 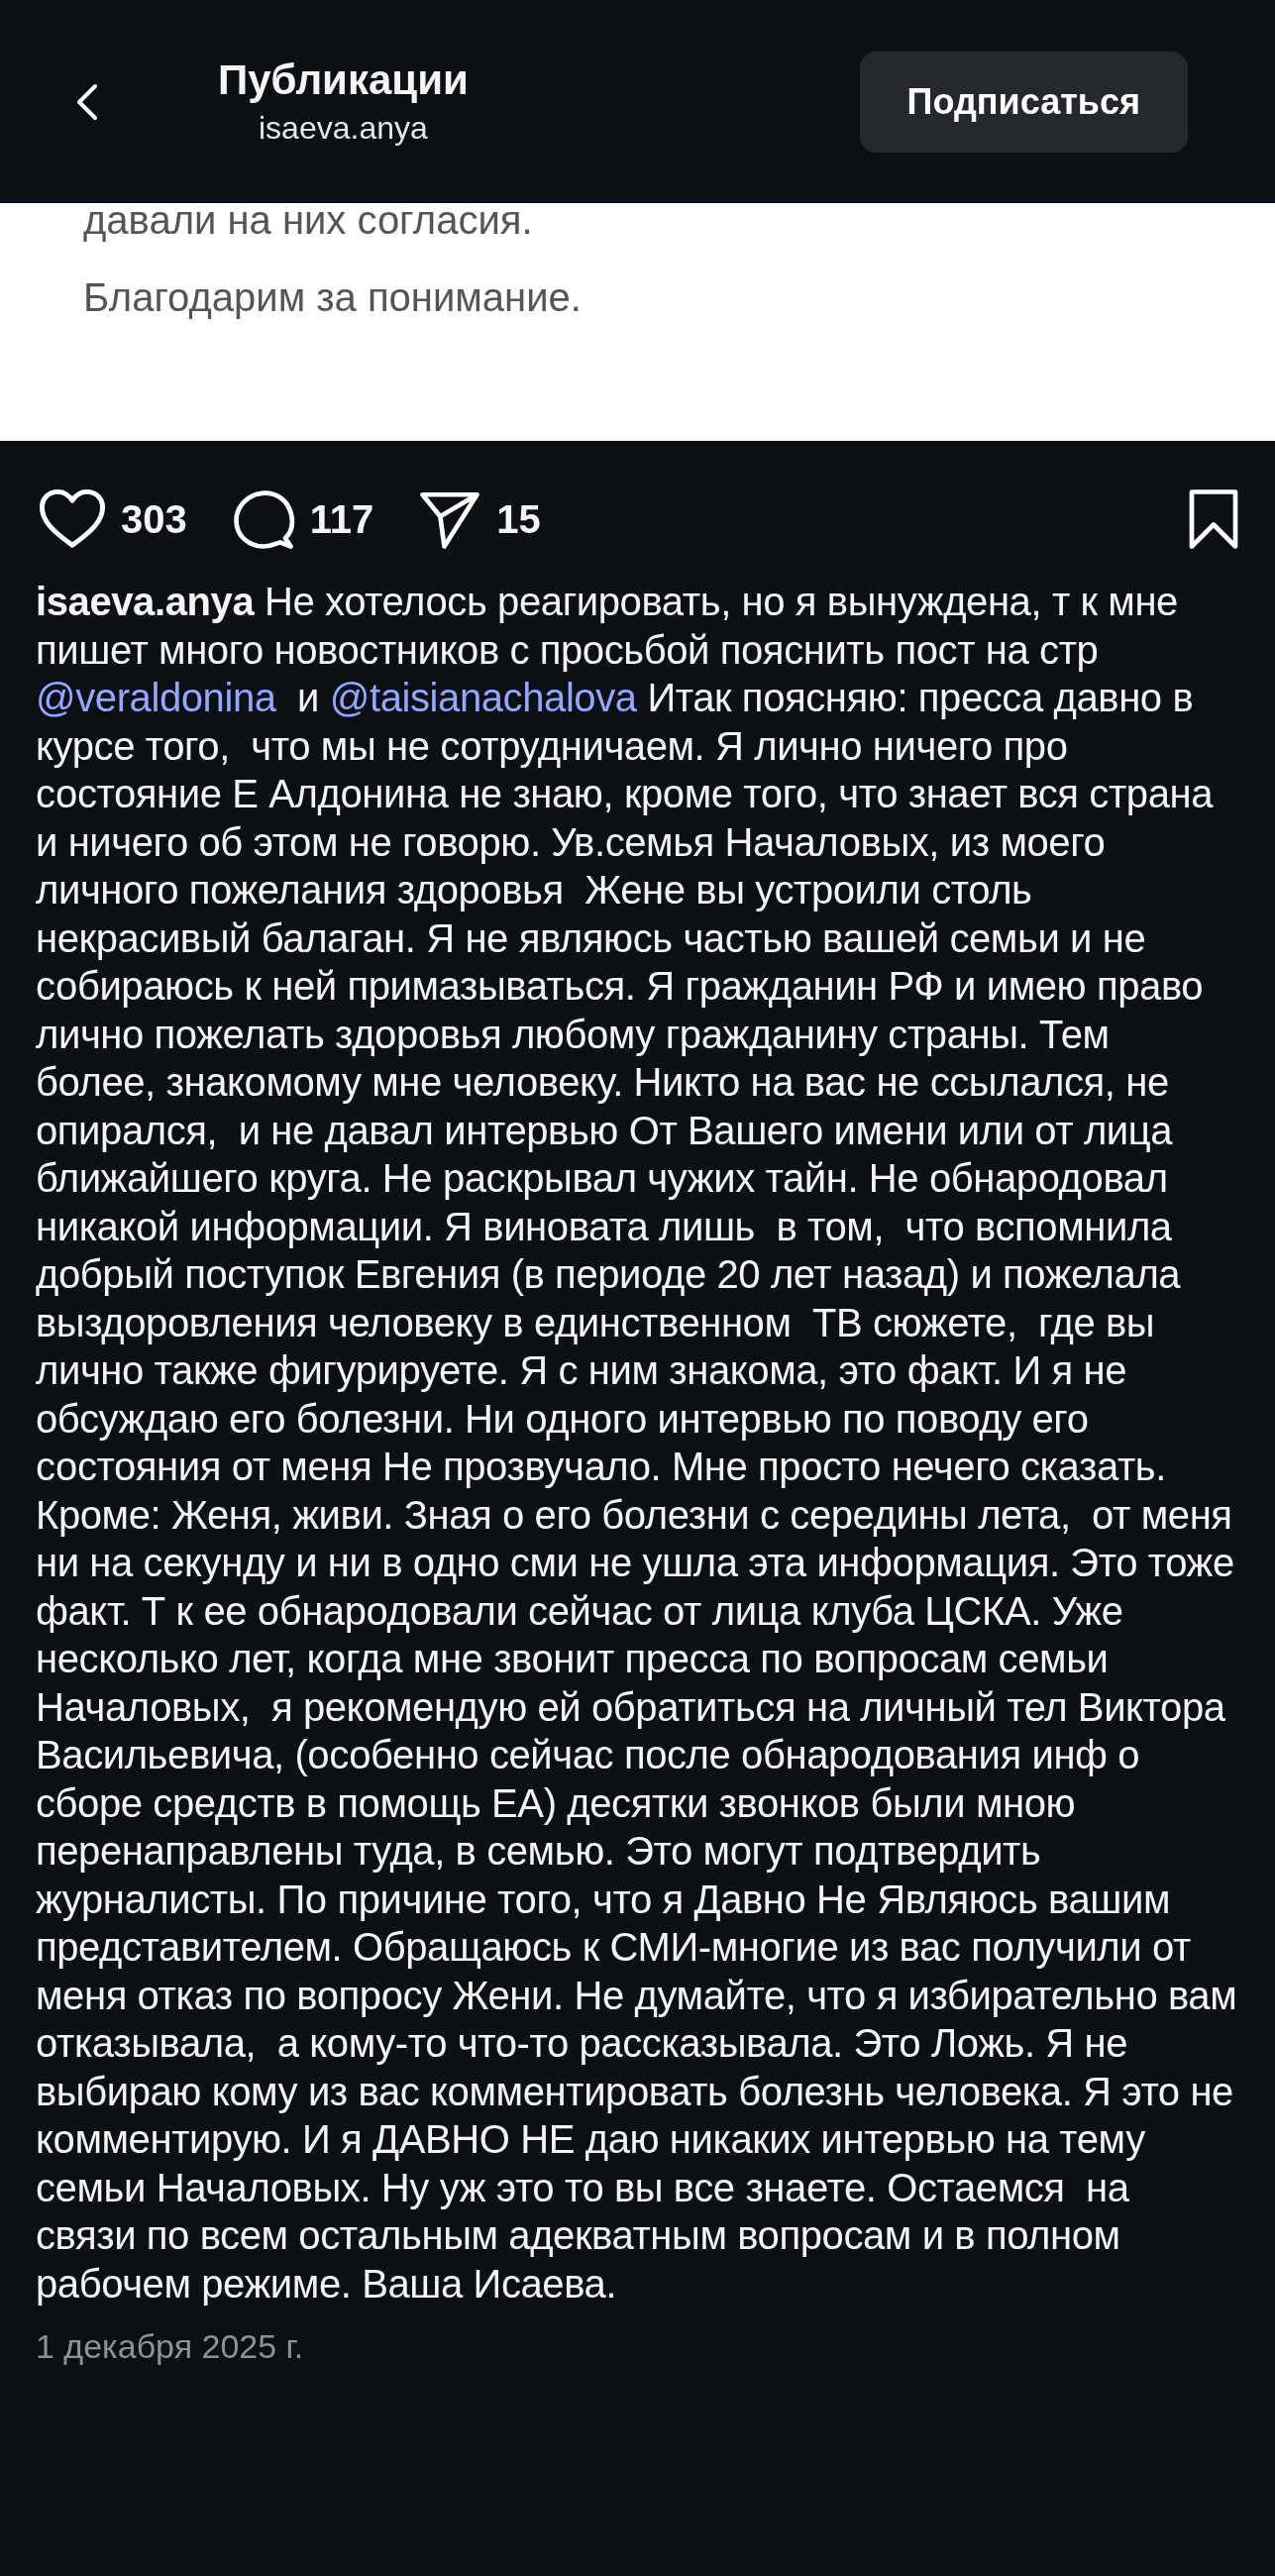 What do you see at coordinates (156, 697) in the screenshot?
I see `mention-link: @veraldonina` at bounding box center [156, 697].